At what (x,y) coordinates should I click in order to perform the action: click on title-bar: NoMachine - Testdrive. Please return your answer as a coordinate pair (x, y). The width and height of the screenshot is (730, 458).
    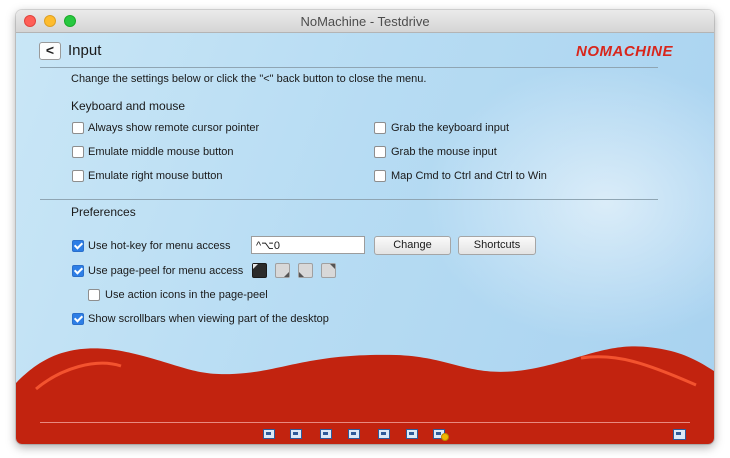
    Looking at the image, I should click on (365, 21).